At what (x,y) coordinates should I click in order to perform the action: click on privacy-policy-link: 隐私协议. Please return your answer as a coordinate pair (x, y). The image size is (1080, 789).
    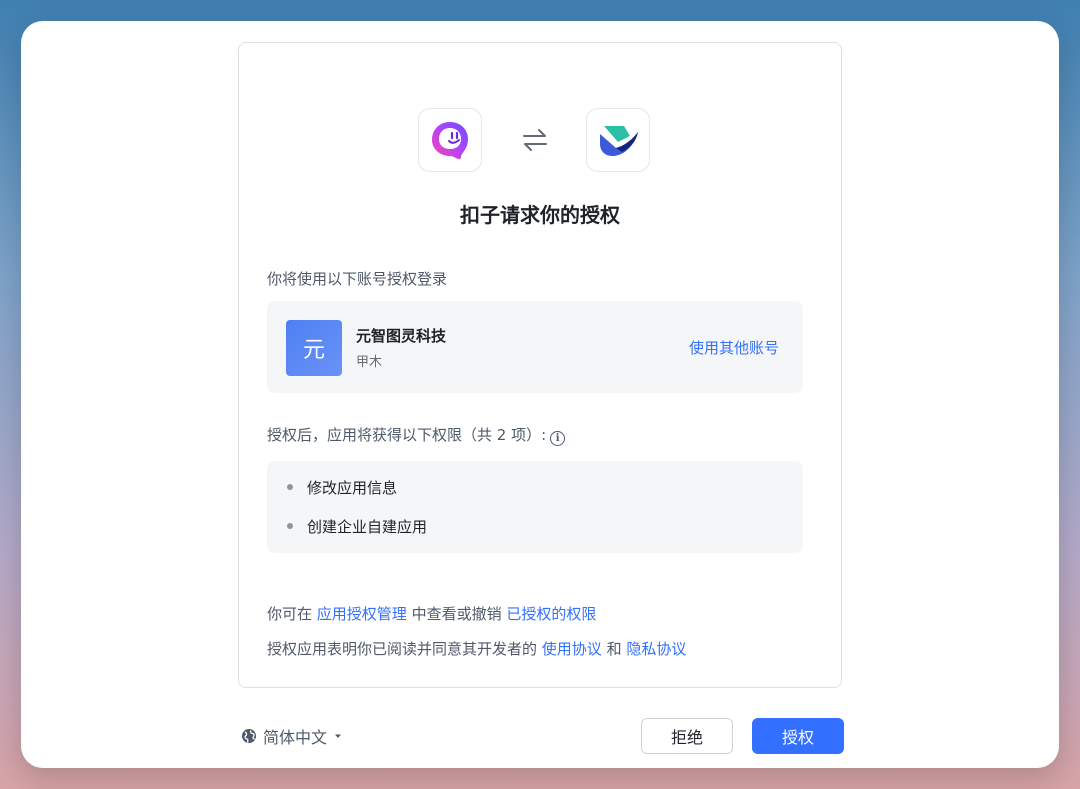
    Looking at the image, I should click on (656, 649).